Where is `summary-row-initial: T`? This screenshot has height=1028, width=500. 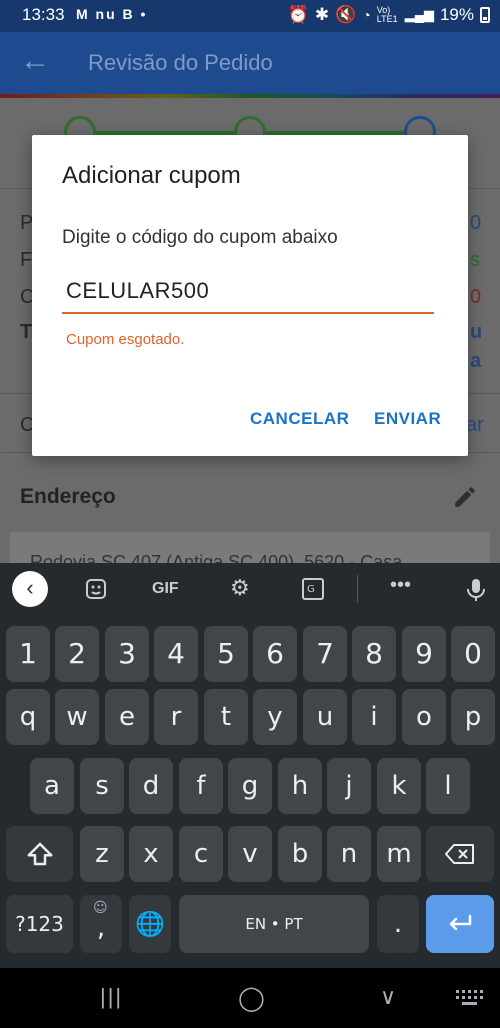
summary-row-initial: T is located at coordinates (26, 332).